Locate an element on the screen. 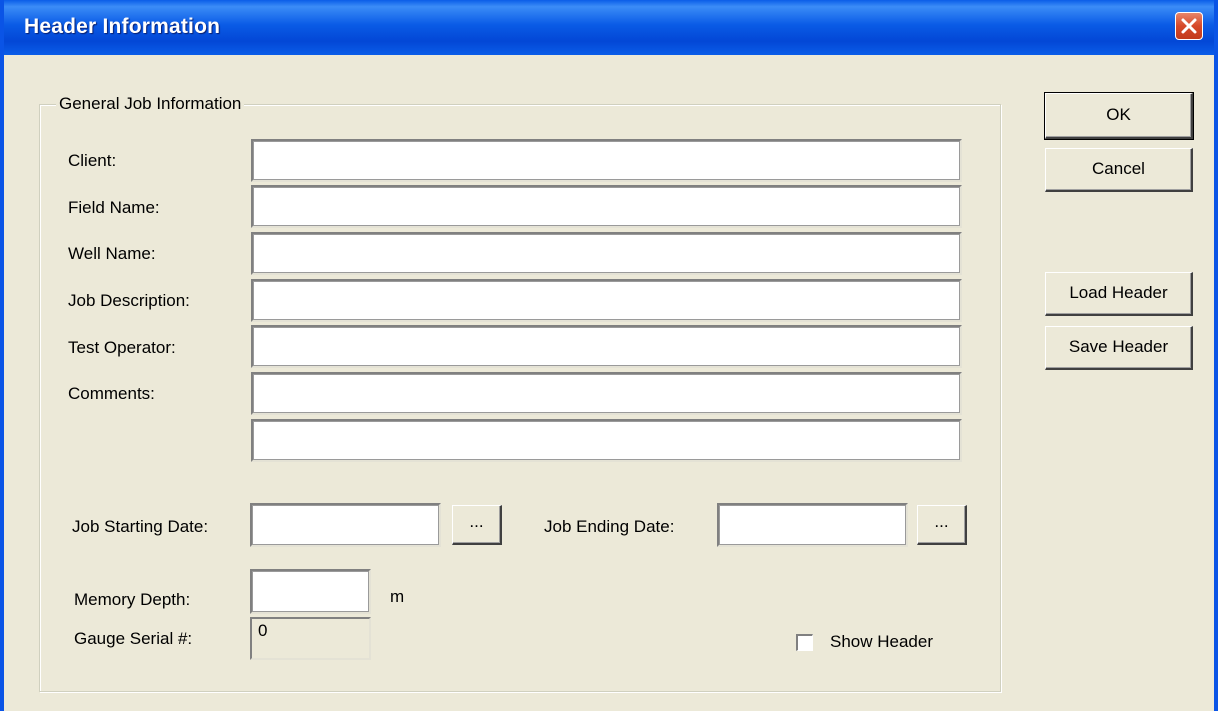  close-button is located at coordinates (1189, 26).